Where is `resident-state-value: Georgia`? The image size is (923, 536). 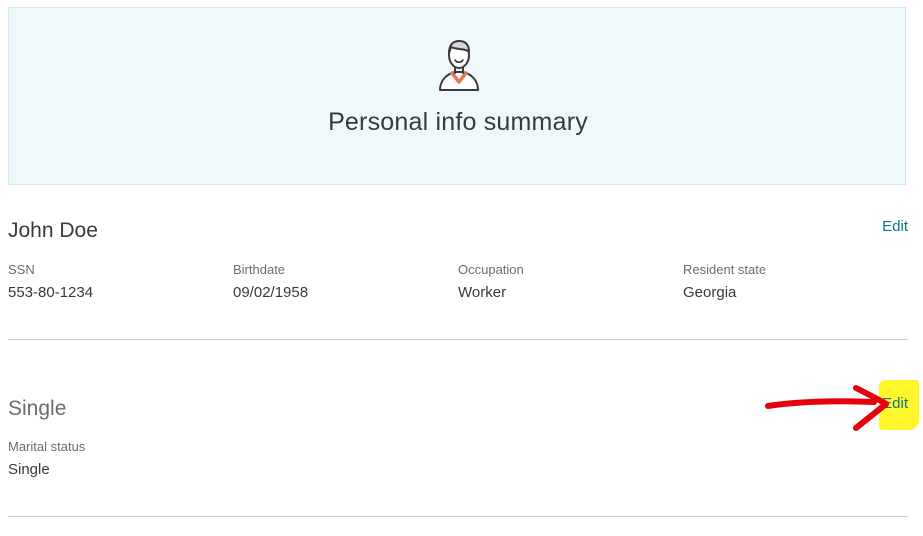
resident-state-value: Georgia is located at coordinates (710, 292).